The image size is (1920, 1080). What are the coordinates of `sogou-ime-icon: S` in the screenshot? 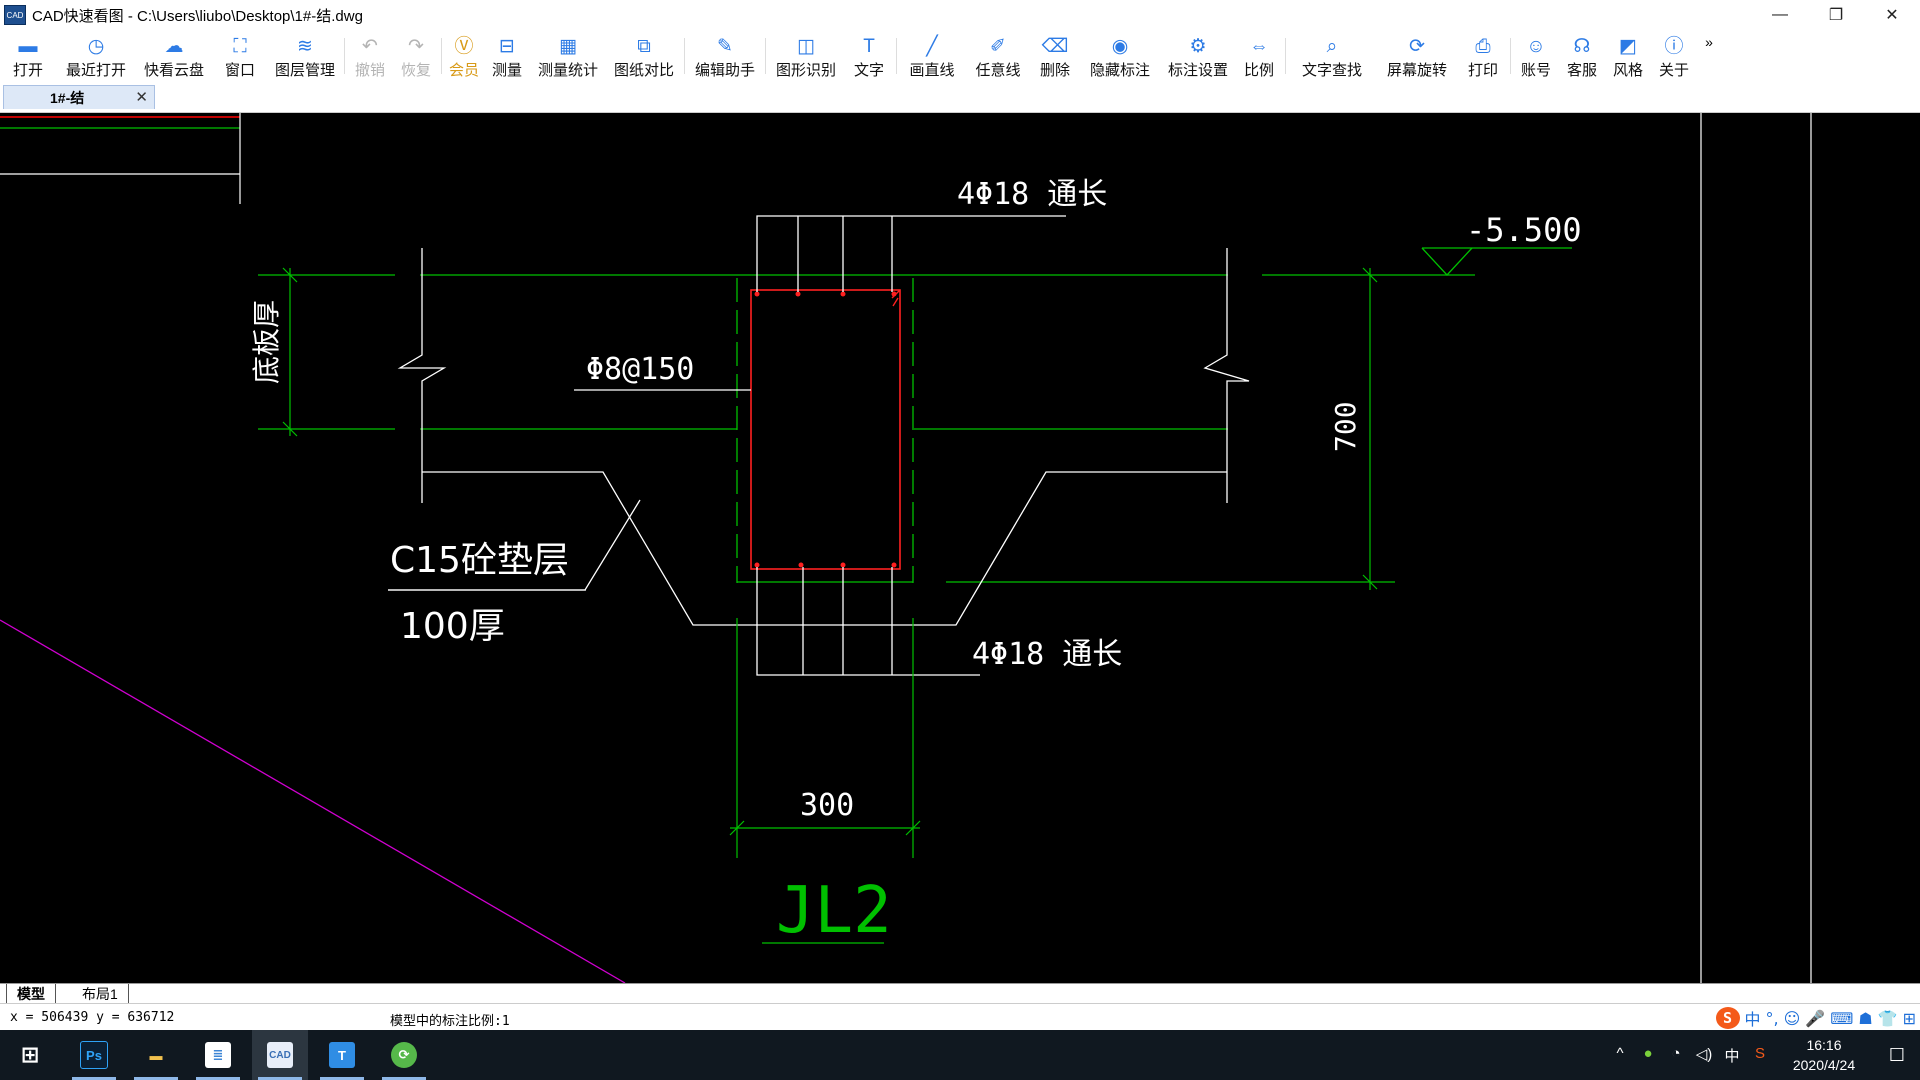 It's located at (1727, 1018).